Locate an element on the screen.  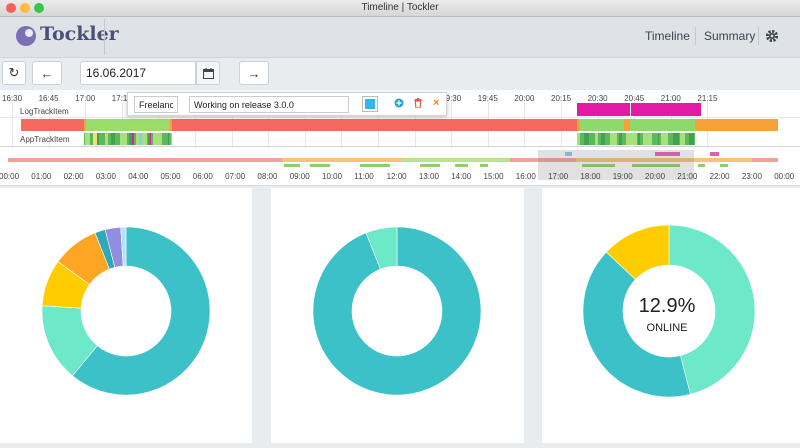
timeline-tick-label: 16:45 is located at coordinates (48, 98).